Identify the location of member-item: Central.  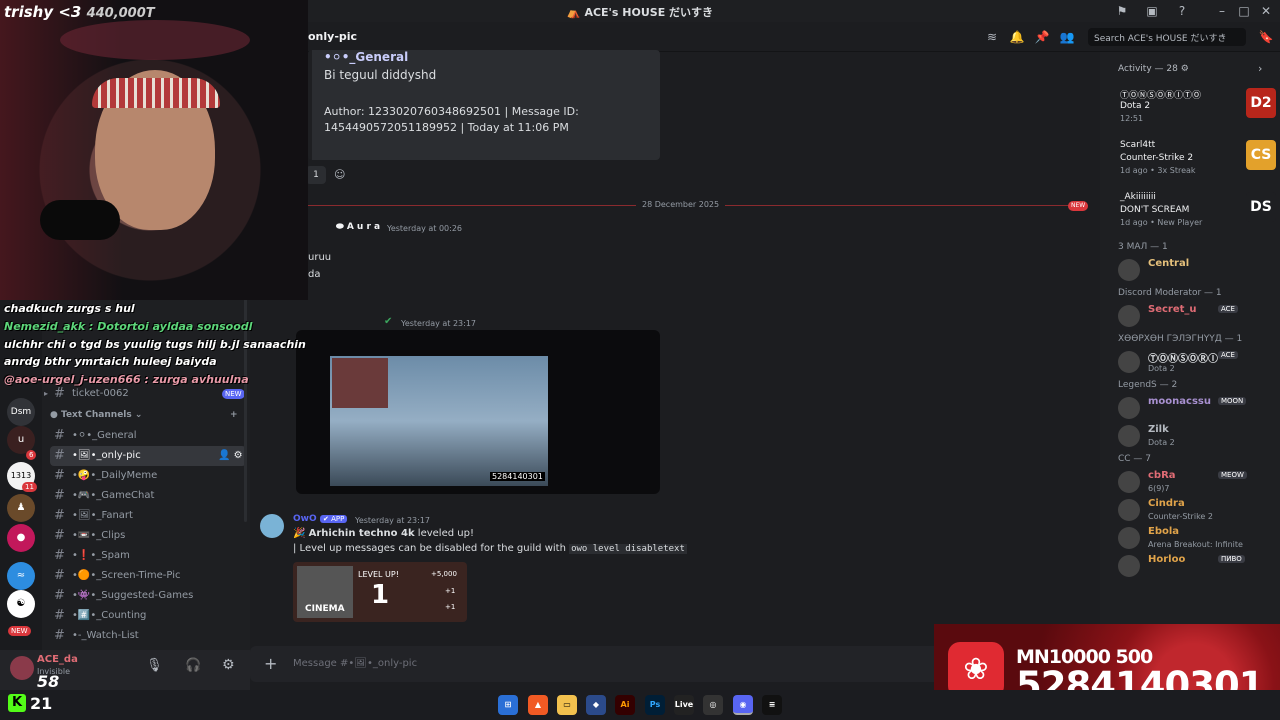
(1198, 271).